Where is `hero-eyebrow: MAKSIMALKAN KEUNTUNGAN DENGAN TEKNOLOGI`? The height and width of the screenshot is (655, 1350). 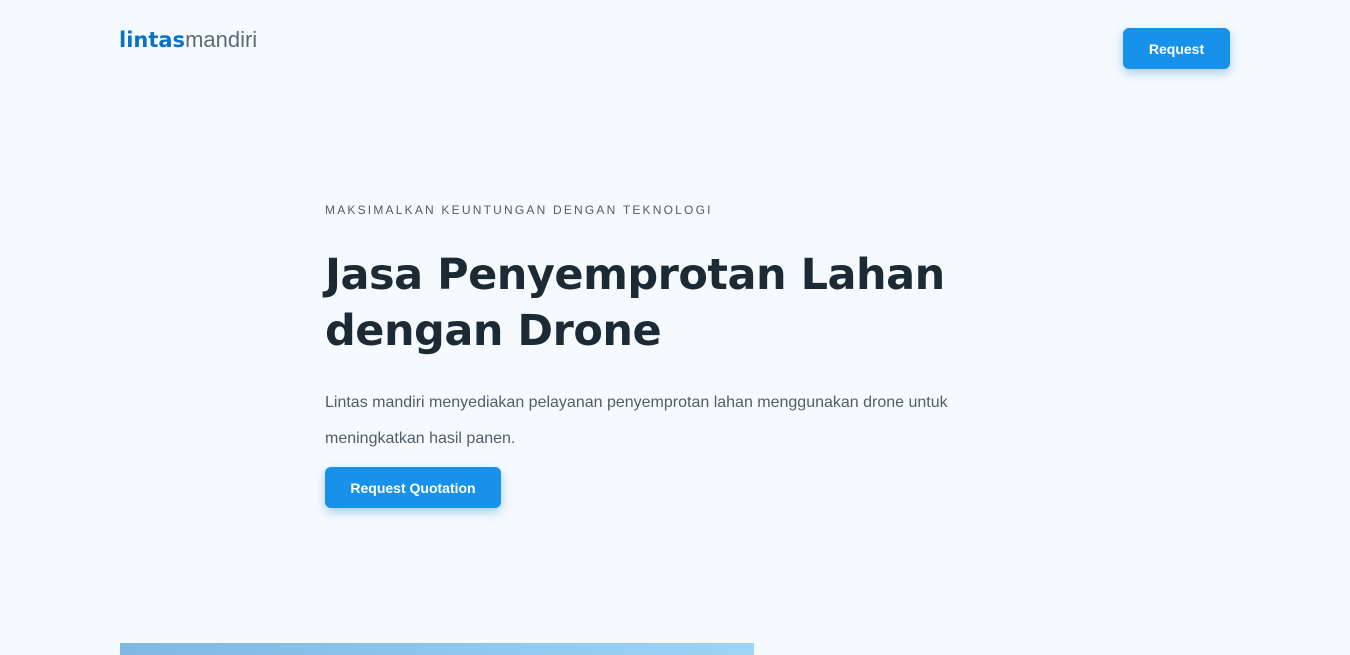
hero-eyebrow: MAKSIMALKAN KEUNTUNGAN DENGAN TEKNOLOGI is located at coordinates (519, 210).